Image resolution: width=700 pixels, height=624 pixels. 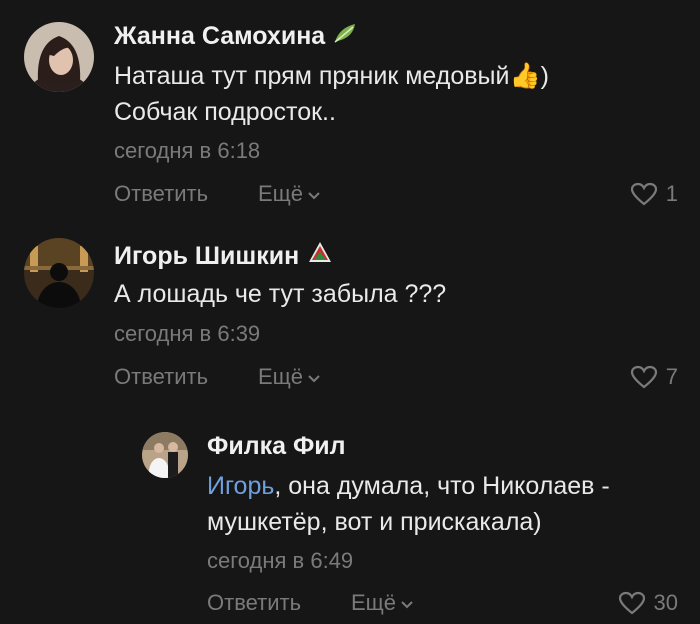 I want to click on mention-link: Игорь, so click(x=240, y=486).